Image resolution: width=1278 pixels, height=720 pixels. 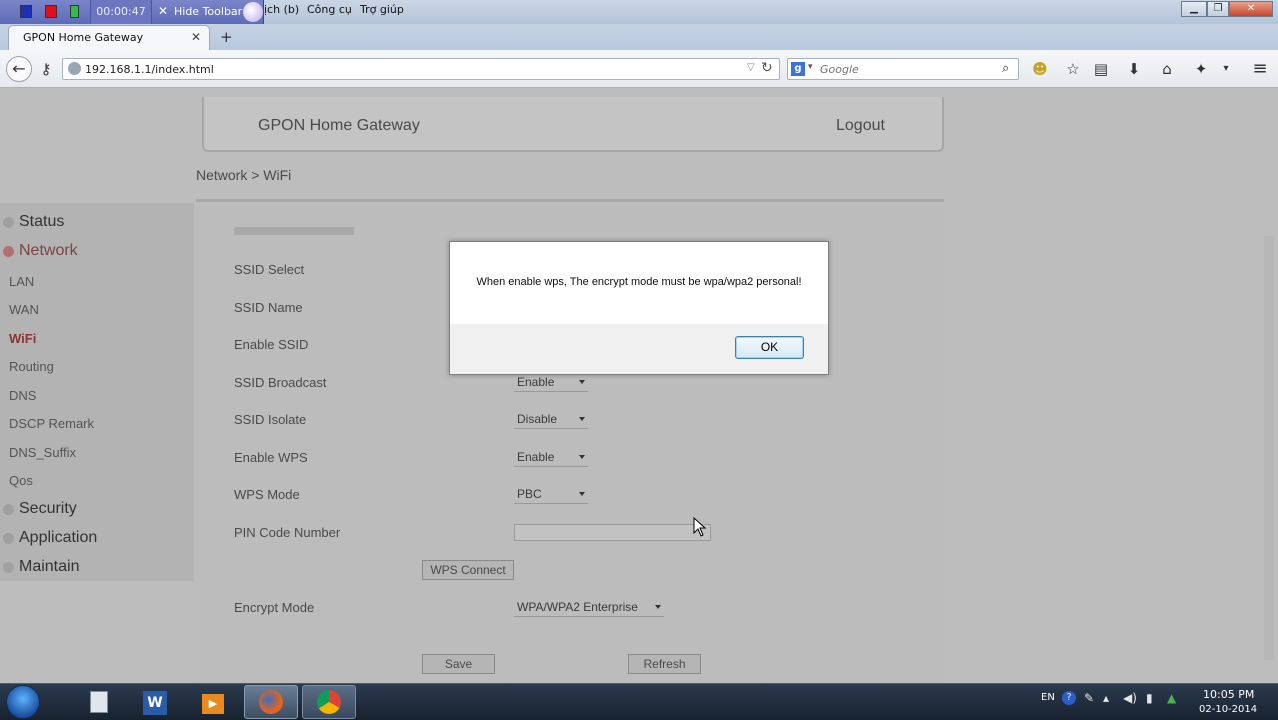 I want to click on nav-category-application: Application, so click(x=50, y=538).